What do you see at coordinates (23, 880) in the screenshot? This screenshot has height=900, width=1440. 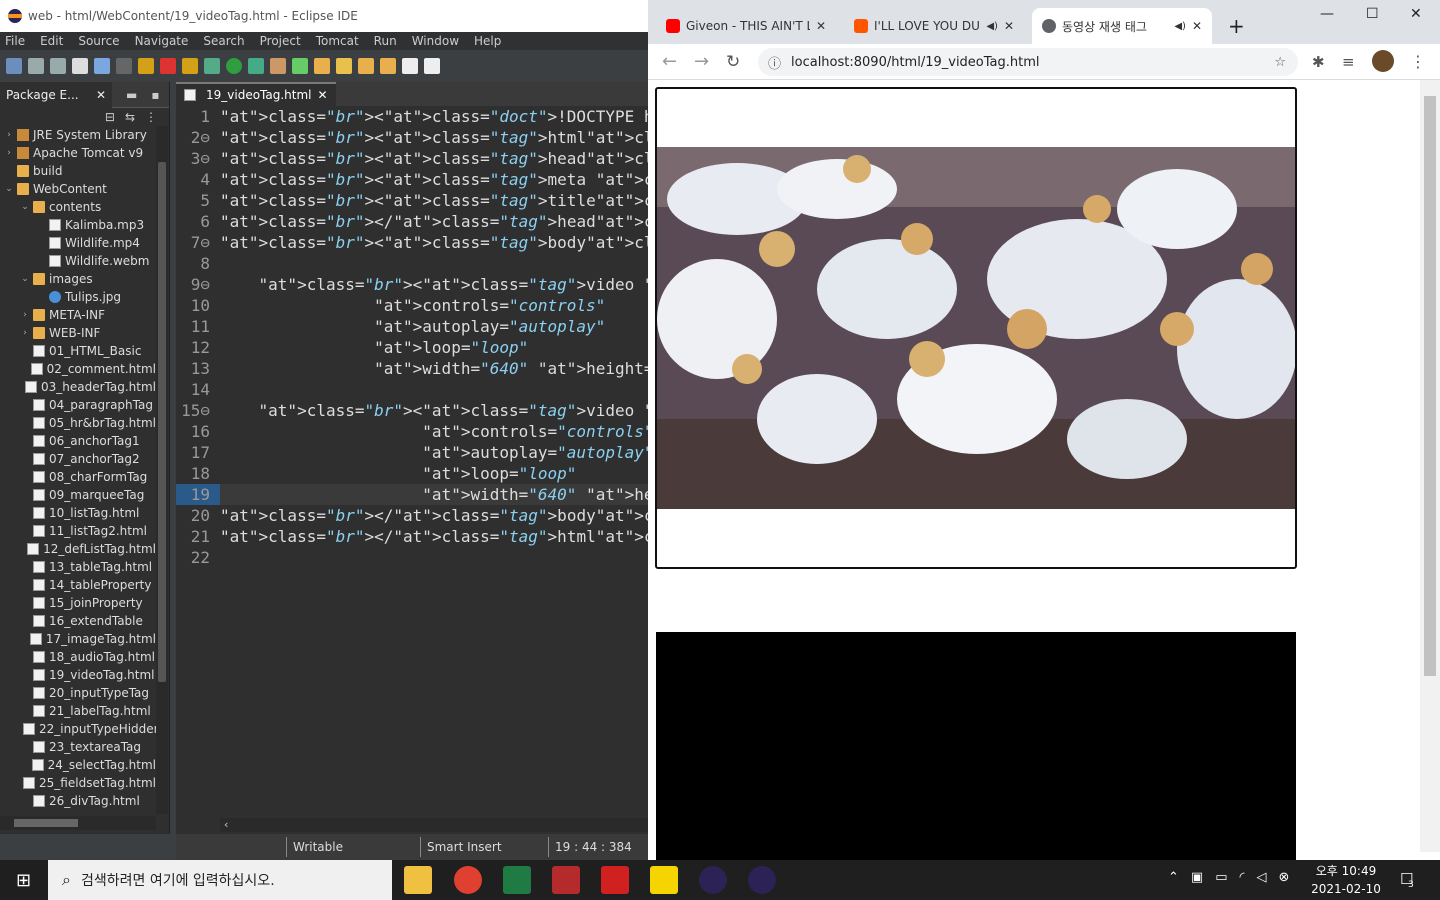 I see `start-windows-icon: ⊞` at bounding box center [23, 880].